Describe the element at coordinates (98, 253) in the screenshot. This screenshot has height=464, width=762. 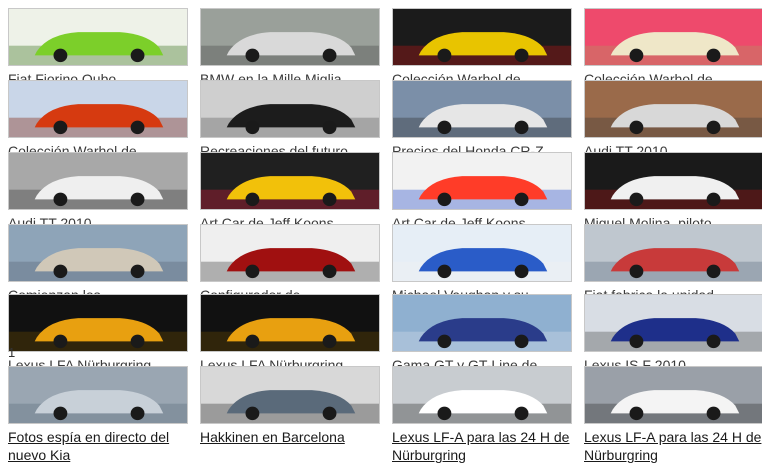
I see `city-photo` at that location.